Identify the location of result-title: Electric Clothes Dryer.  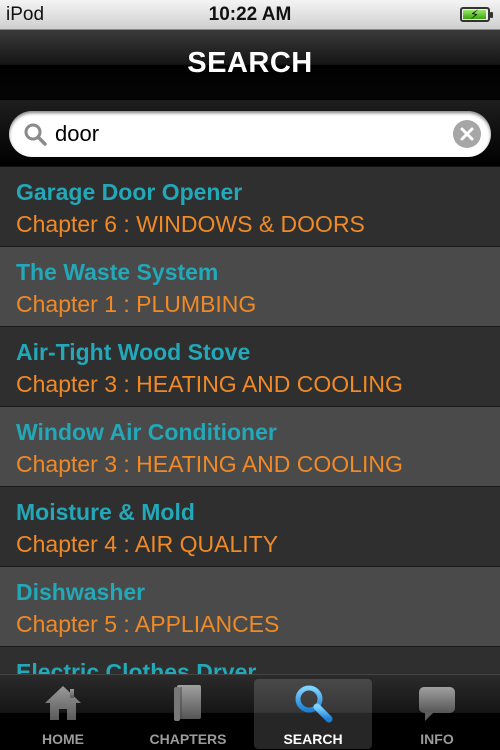
(136, 666).